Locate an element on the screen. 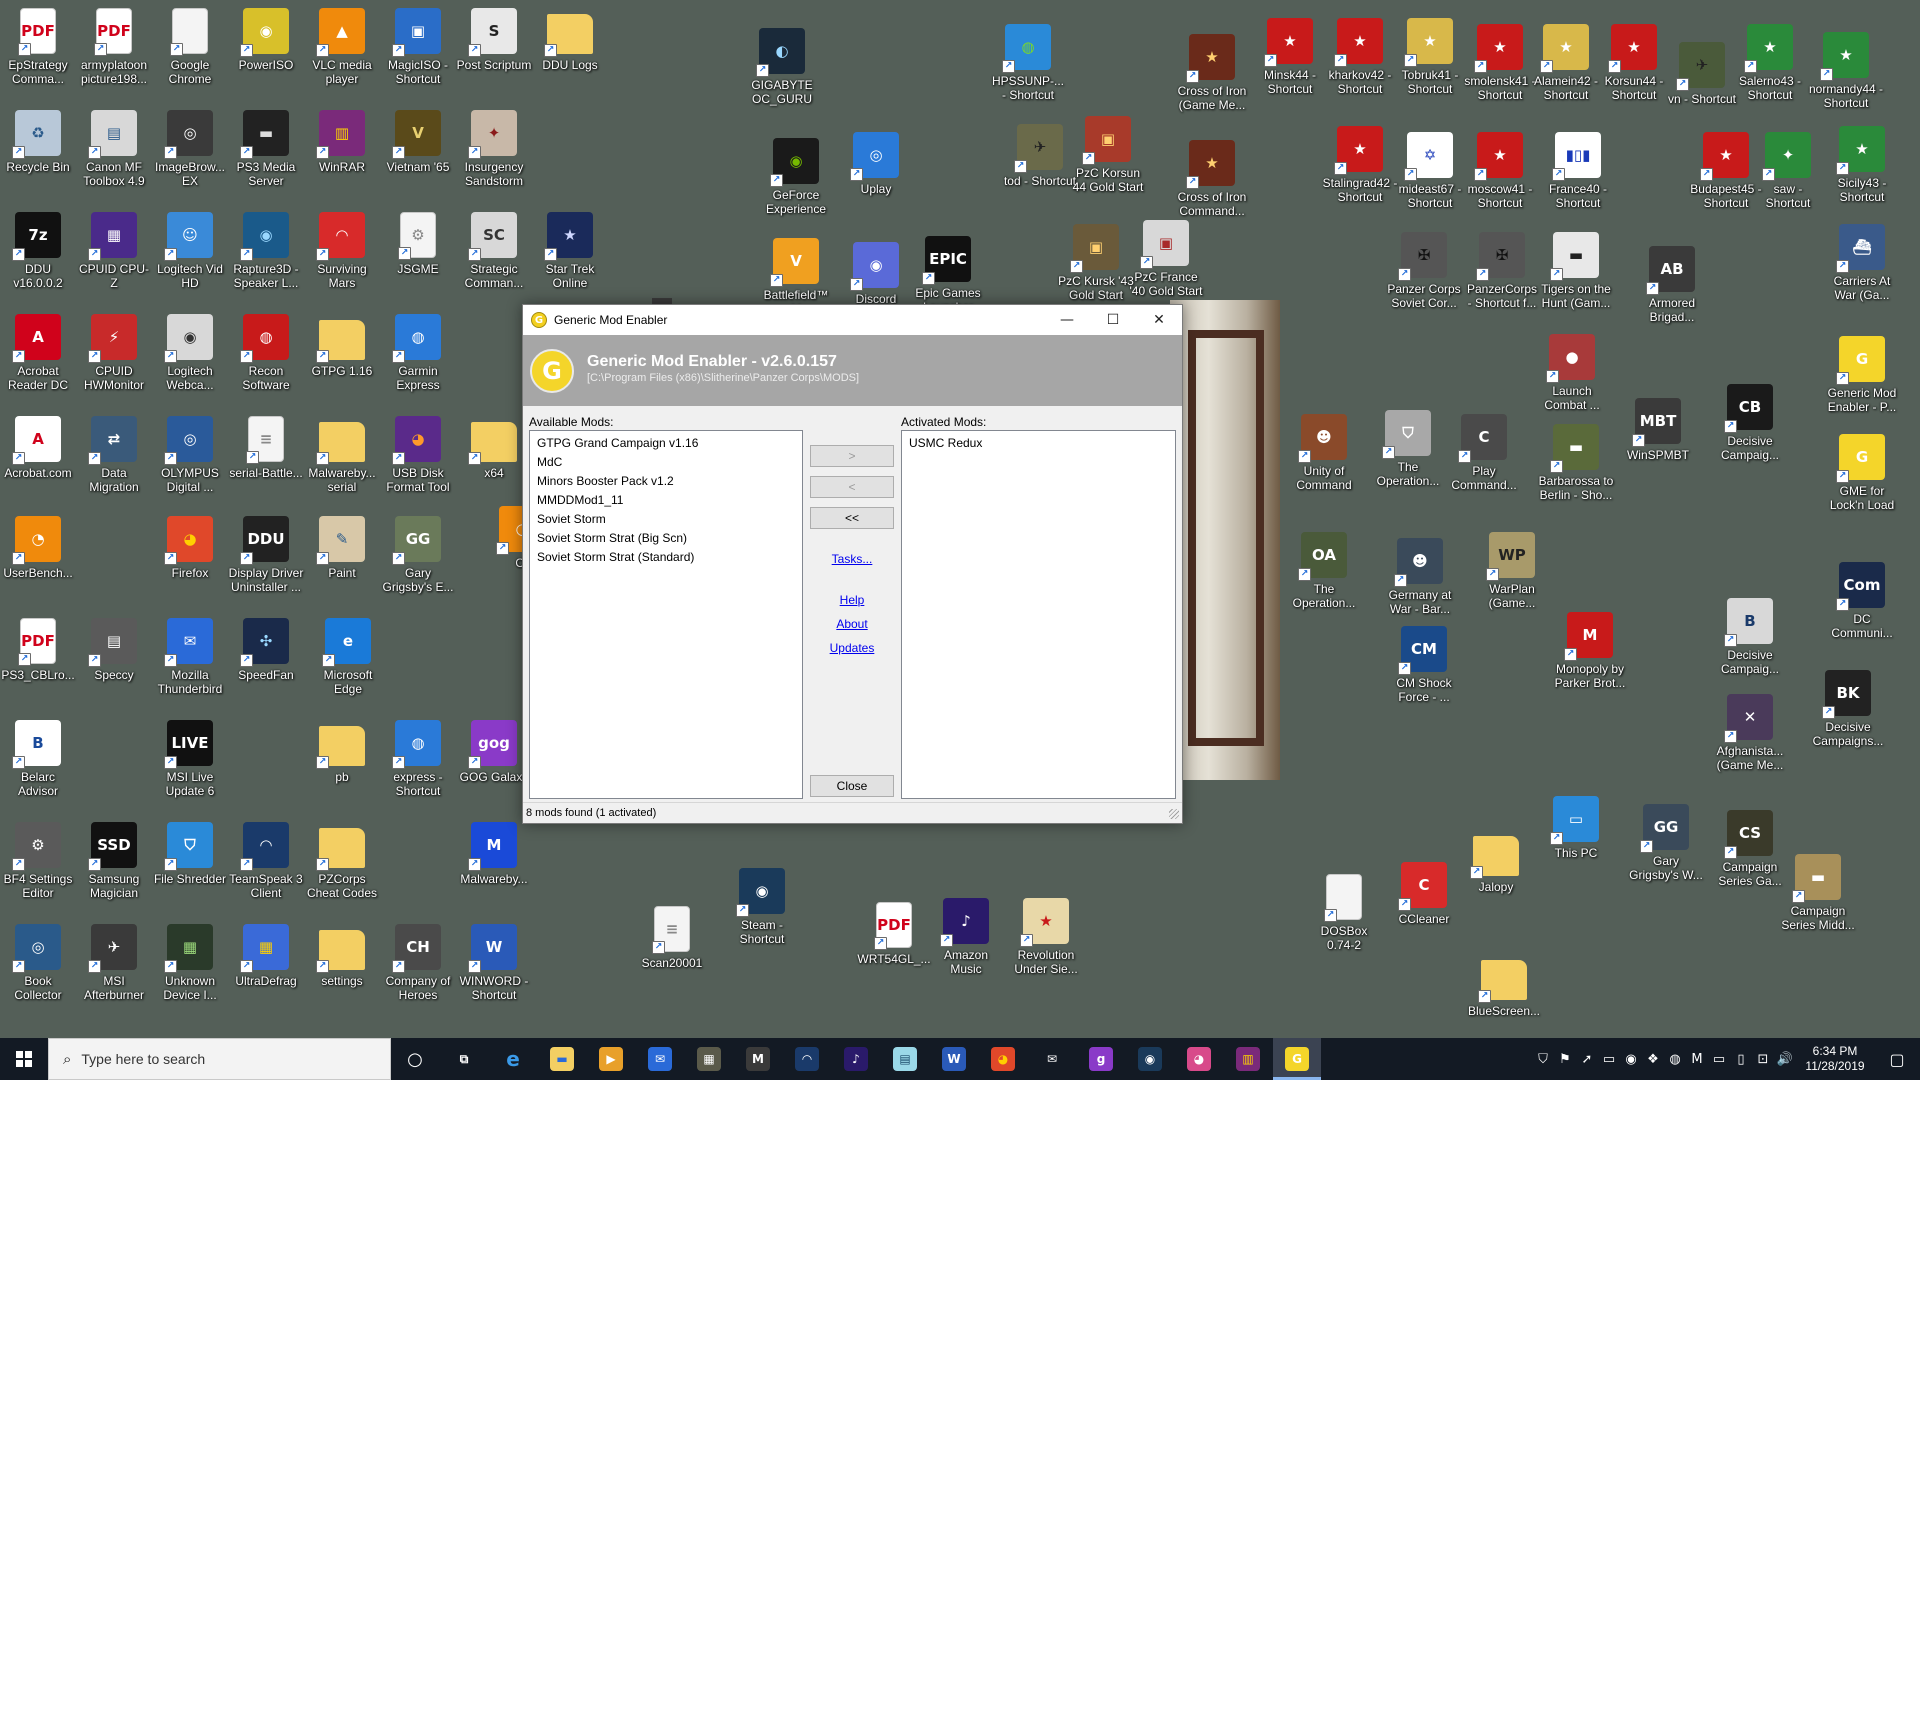 This screenshot has height=1734, width=1920. desktop-icon: ↗ x64 is located at coordinates (494, 448).